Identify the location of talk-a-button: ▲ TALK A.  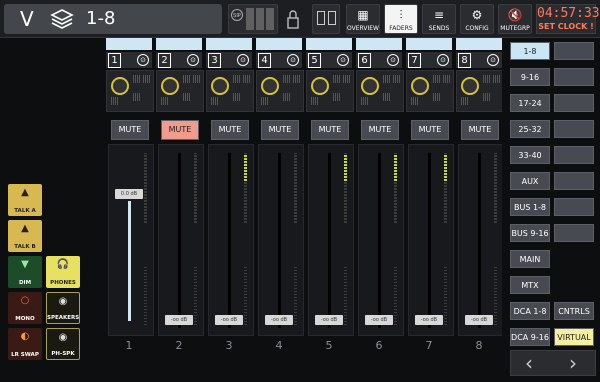
(25, 200).